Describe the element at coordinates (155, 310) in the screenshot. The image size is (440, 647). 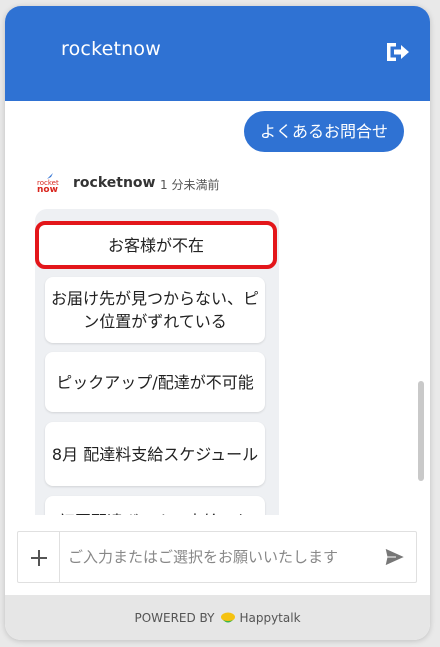
I see `option-address-not-found: お届け先が見つからない、ピン位置がずれている` at that location.